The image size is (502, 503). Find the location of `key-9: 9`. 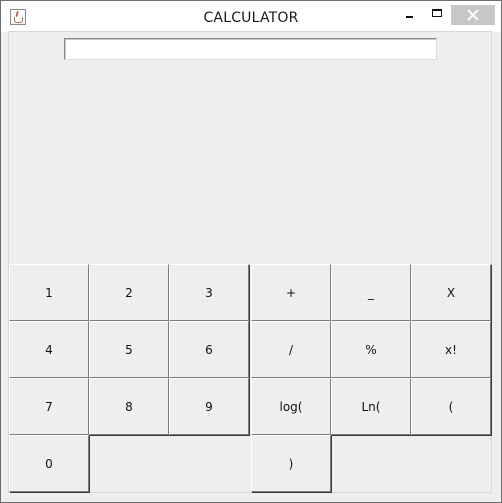

key-9: 9 is located at coordinates (209, 406).